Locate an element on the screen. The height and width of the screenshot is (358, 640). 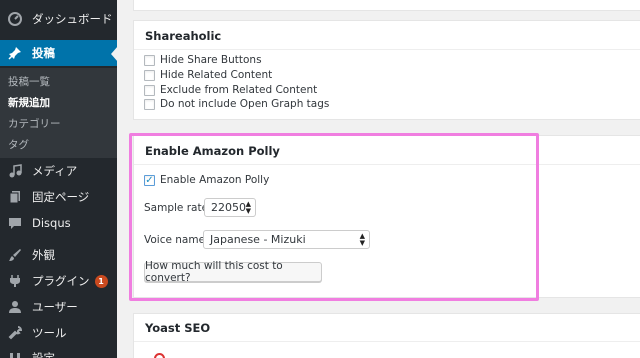
sample-rate-label: Sample rate: is located at coordinates (178, 208).